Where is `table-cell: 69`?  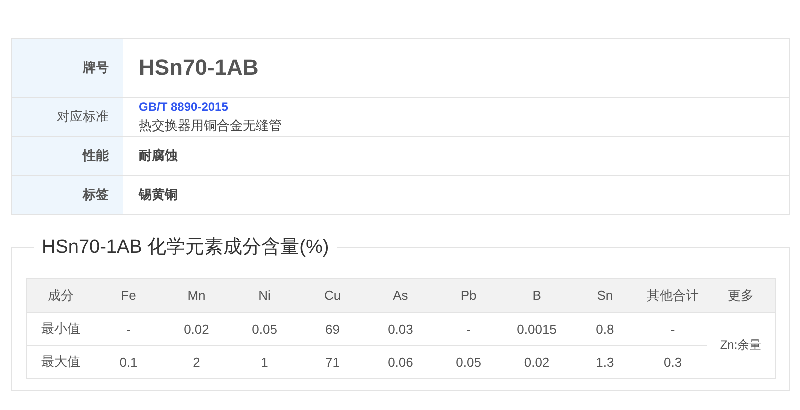 table-cell: 69 is located at coordinates (332, 329).